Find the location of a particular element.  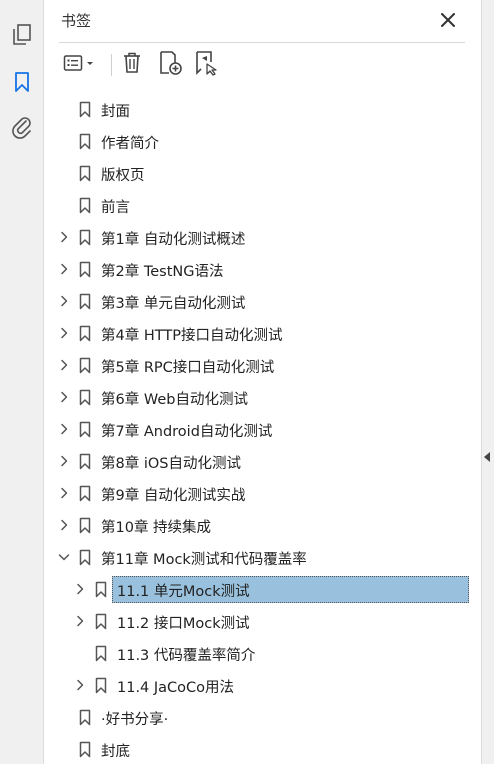

bookmark-item: 第11章 Mock测试和代码覆盖率 is located at coordinates (263, 557).